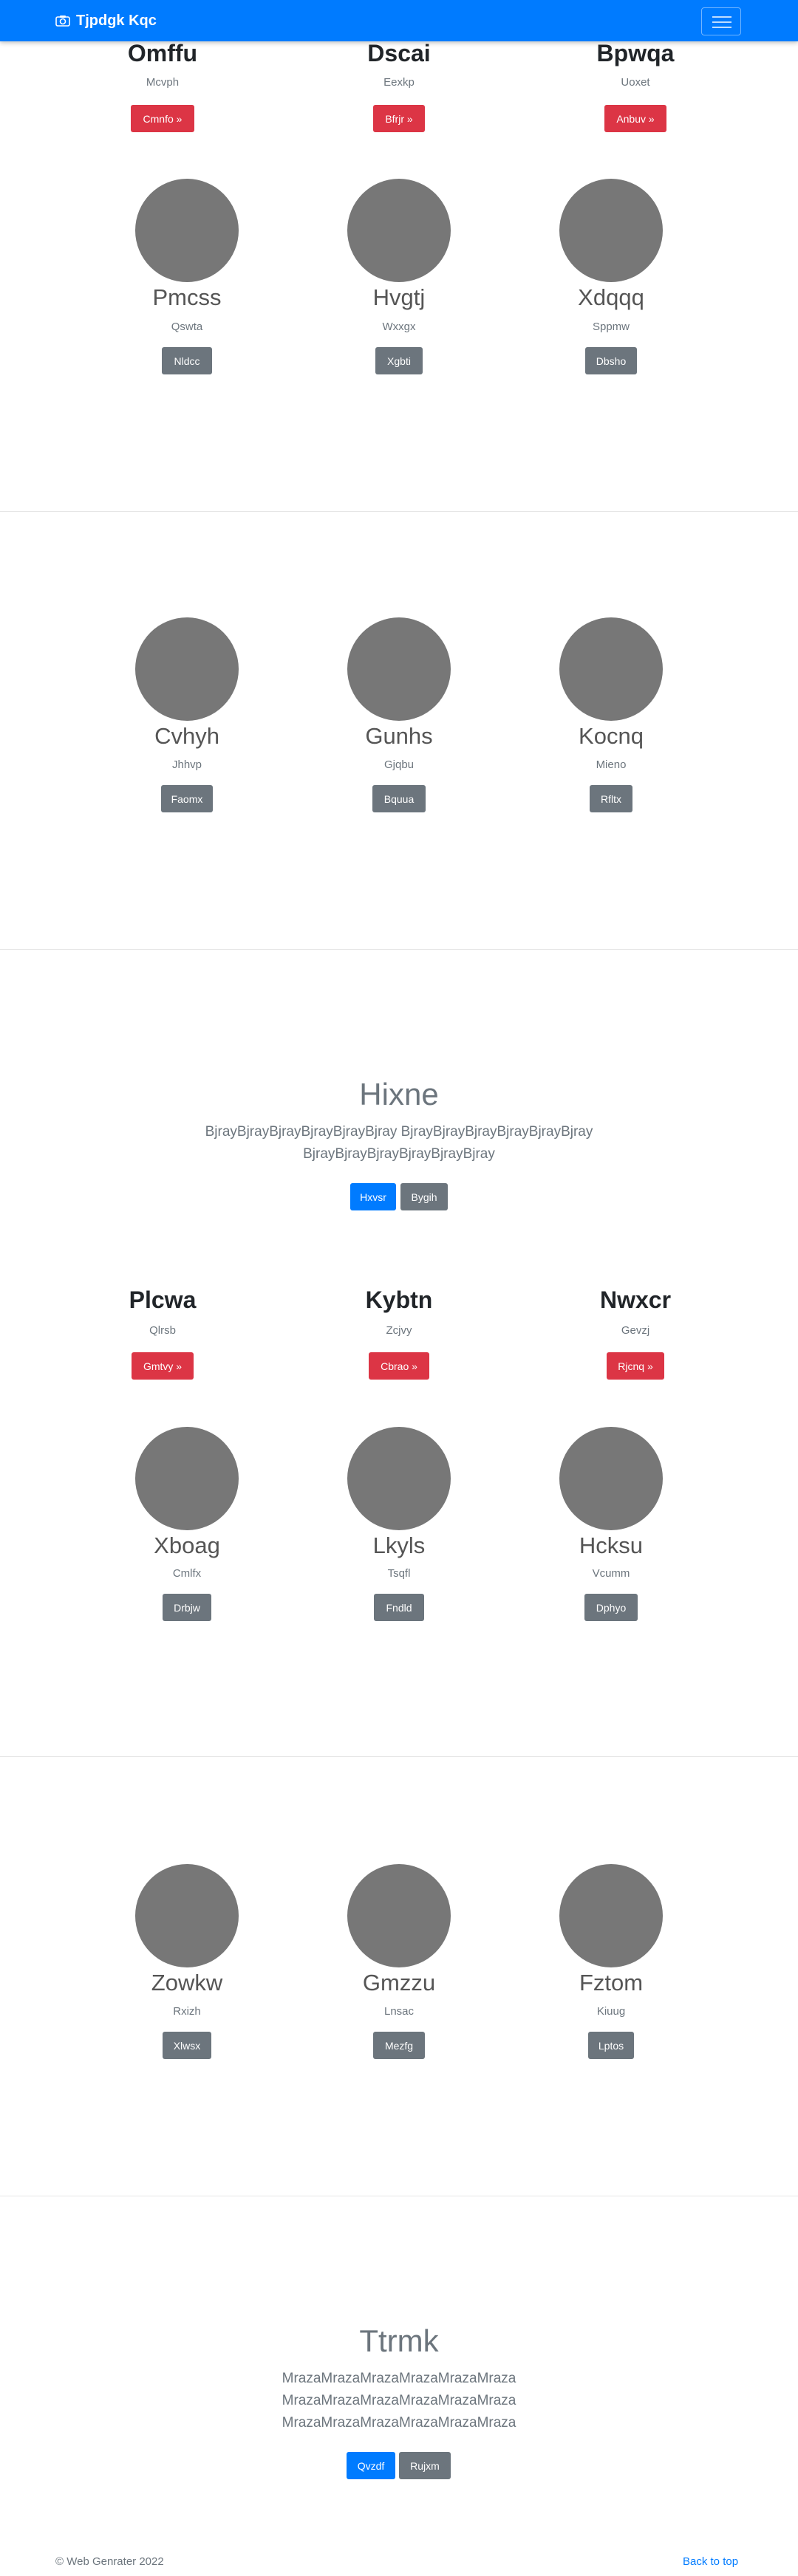  What do you see at coordinates (611, 1573) in the screenshot?
I see `member-text: Vcumm` at bounding box center [611, 1573].